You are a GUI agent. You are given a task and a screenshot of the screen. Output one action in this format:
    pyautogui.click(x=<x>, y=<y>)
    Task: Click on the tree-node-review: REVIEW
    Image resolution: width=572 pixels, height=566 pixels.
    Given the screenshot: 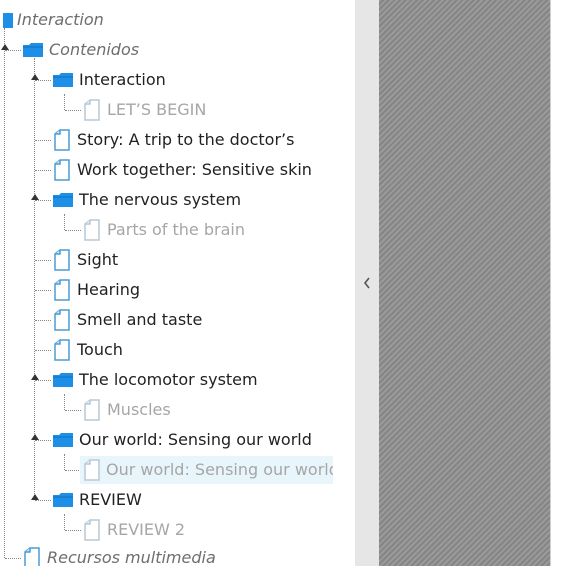 What is the action you would take?
    pyautogui.click(x=97, y=500)
    